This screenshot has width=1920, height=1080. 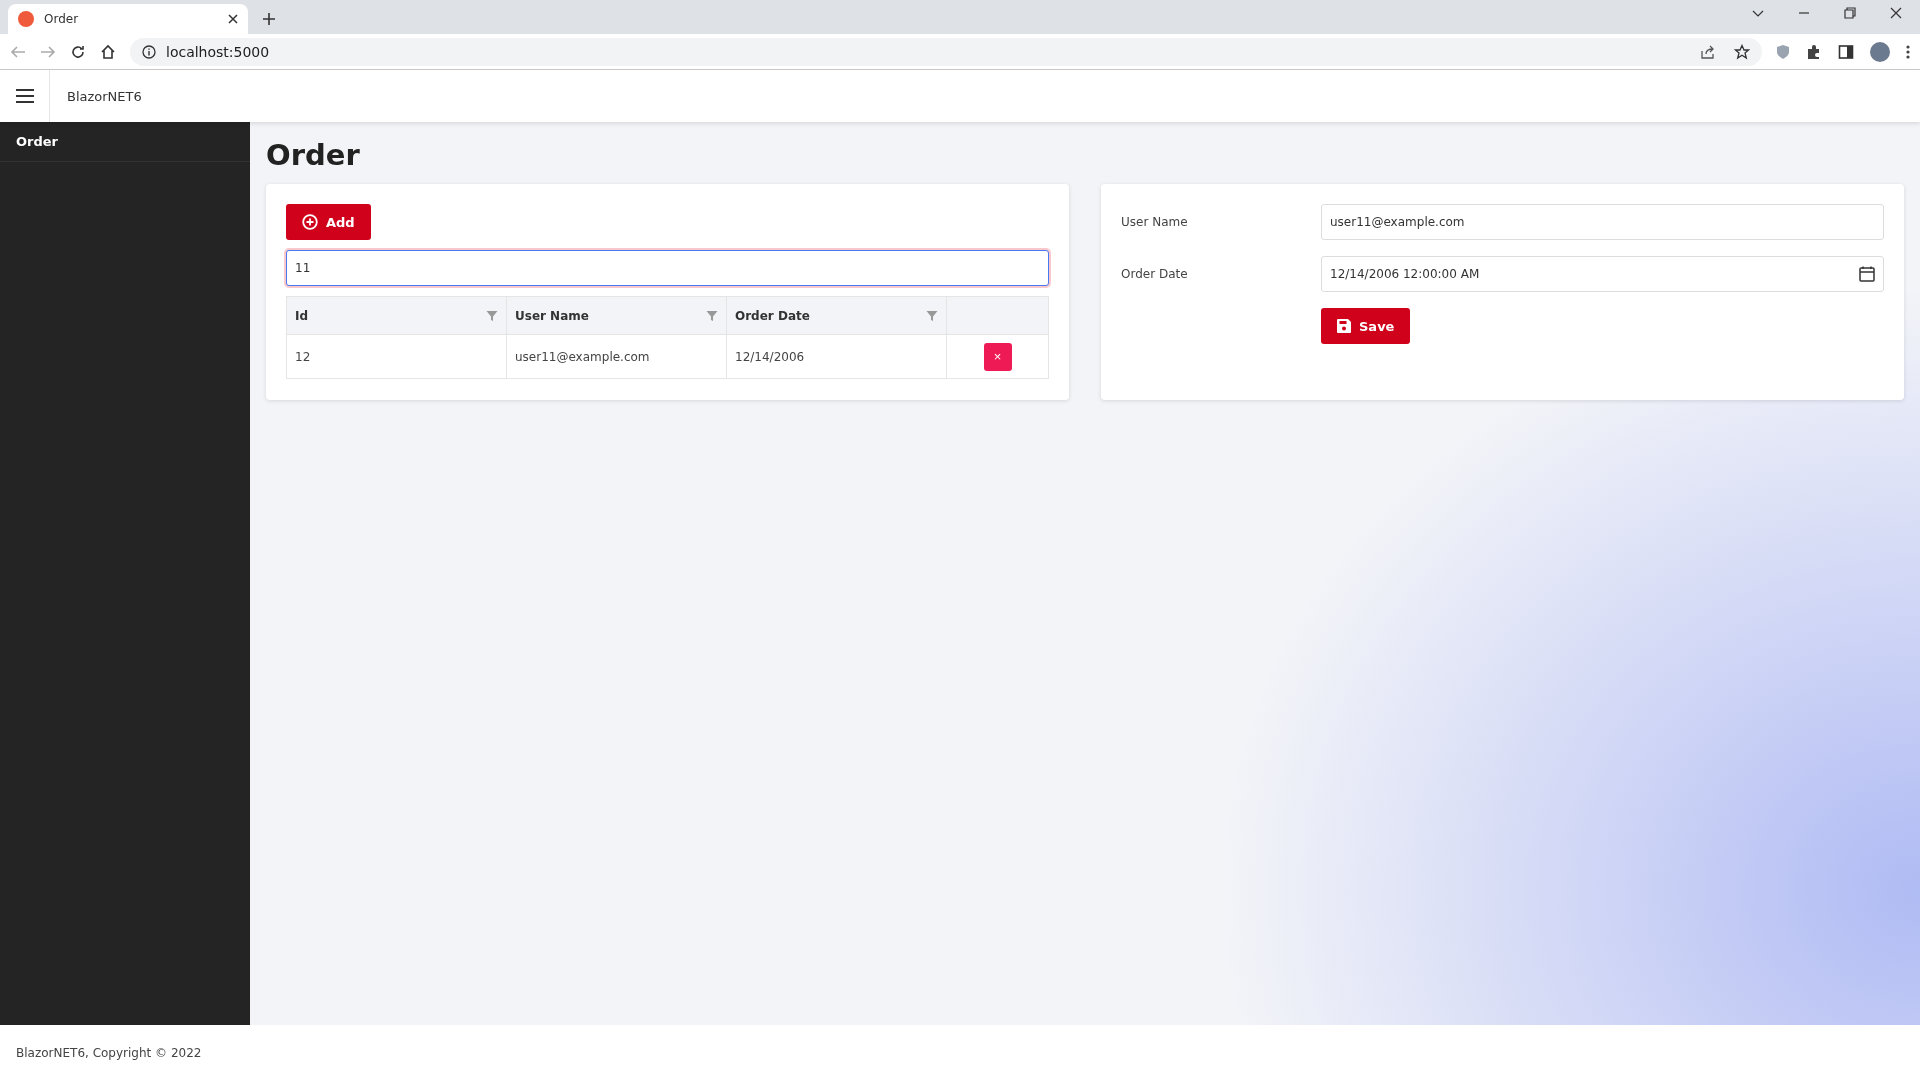 I want to click on plus-icon, so click(x=269, y=19).